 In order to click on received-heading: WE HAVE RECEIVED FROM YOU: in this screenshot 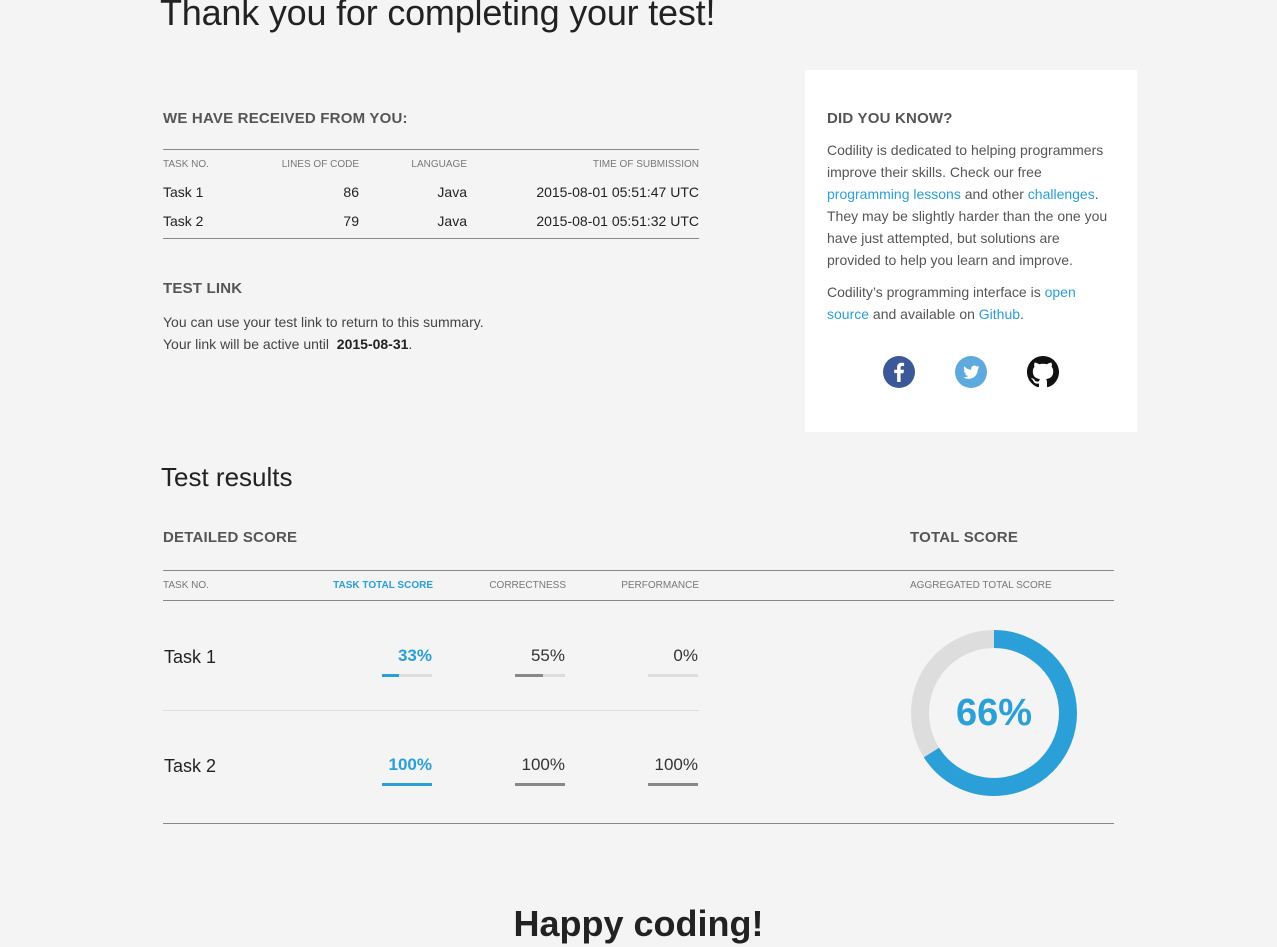, I will do `click(285, 118)`.